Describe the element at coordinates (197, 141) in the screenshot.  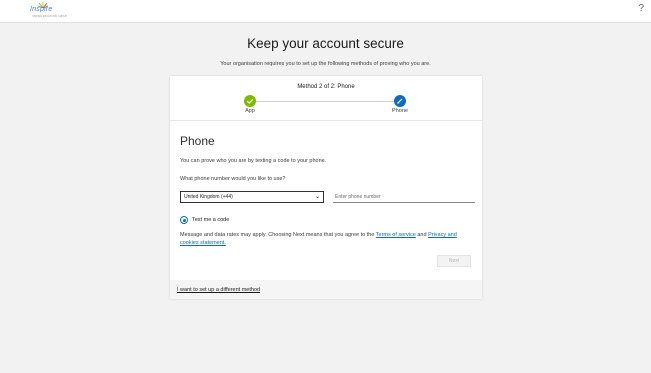
I see `section-title: Phone` at that location.